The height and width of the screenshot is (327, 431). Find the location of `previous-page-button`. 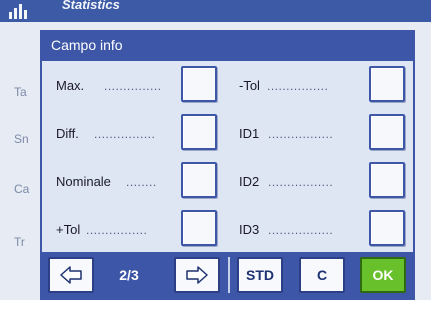

previous-page-button is located at coordinates (71, 275).